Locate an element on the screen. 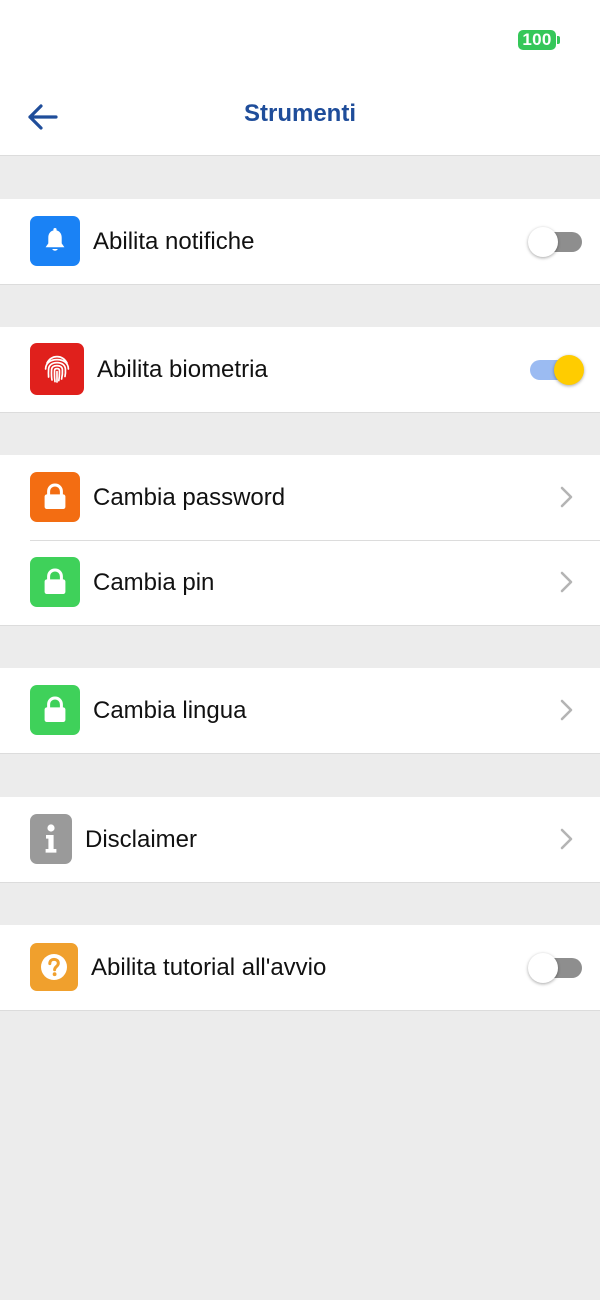 The width and height of the screenshot is (600, 1300). notifications-label: Abilita notifiche is located at coordinates (174, 241).